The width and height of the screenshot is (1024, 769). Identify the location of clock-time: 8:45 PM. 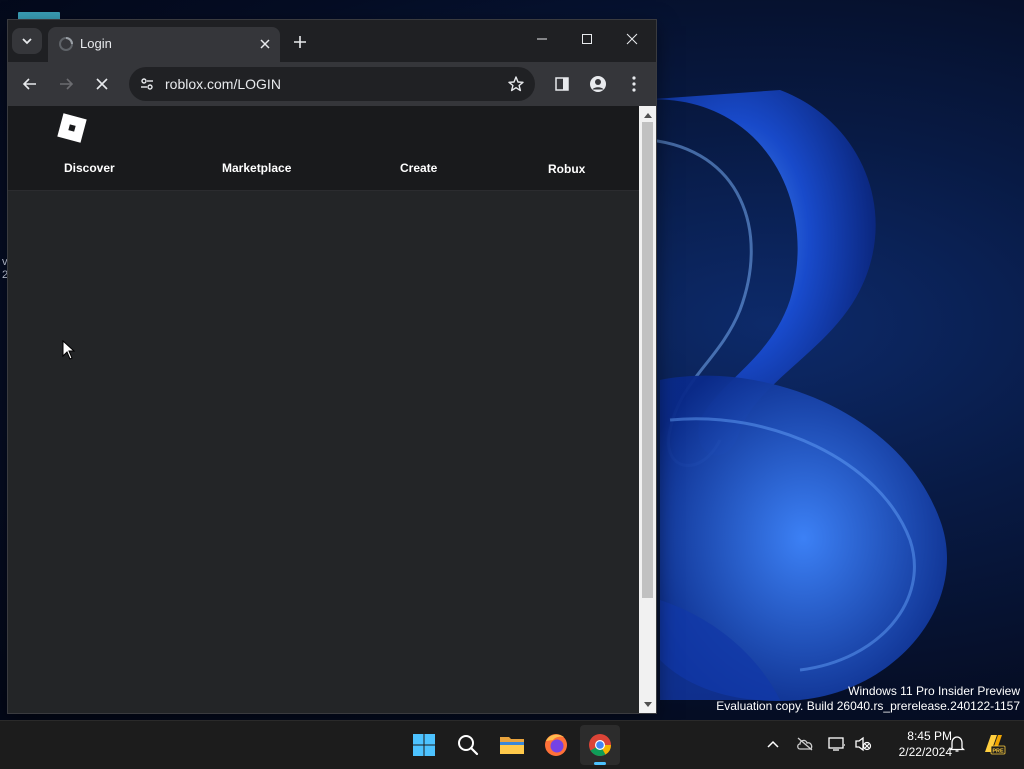
(929, 736).